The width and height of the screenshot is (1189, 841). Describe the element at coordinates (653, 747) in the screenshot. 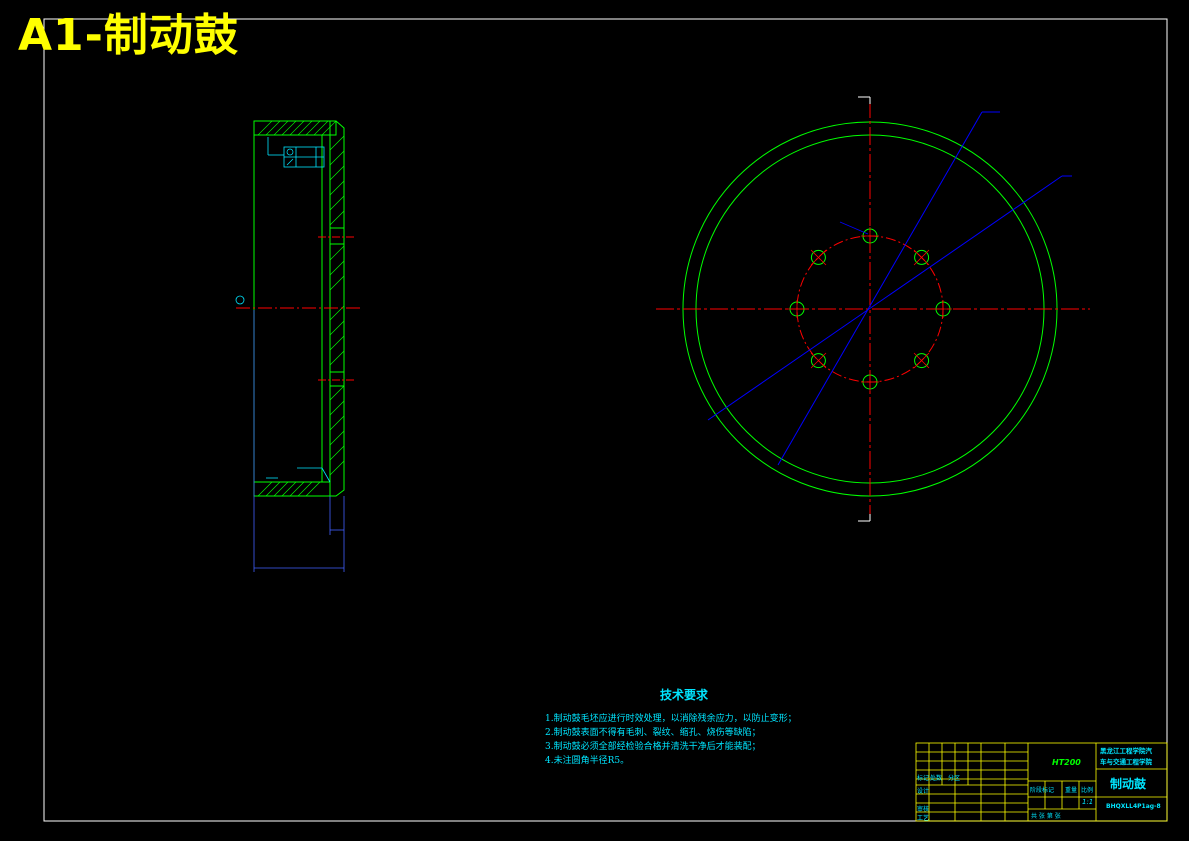

I see `tech-requirement-3: 3.制动鼓必须全部经检验合格并清洗干净后才能装配；` at that location.